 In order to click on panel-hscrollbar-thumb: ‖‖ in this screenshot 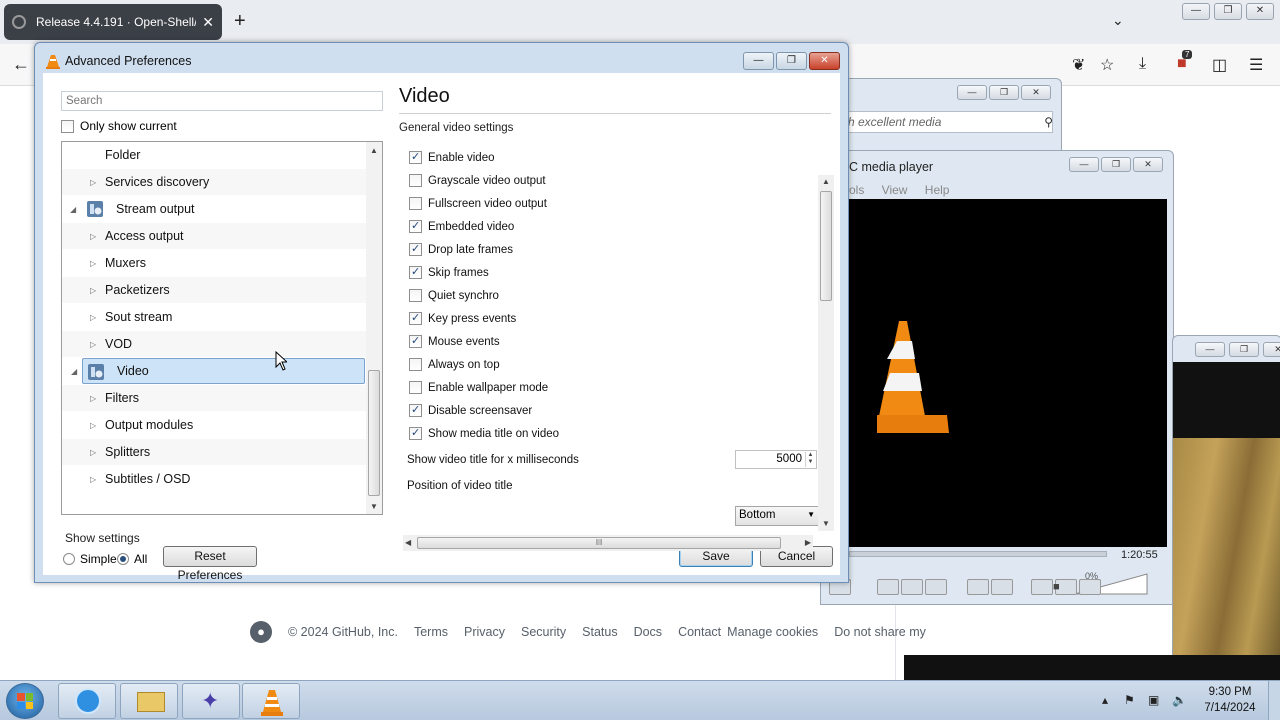, I will do `click(599, 543)`.